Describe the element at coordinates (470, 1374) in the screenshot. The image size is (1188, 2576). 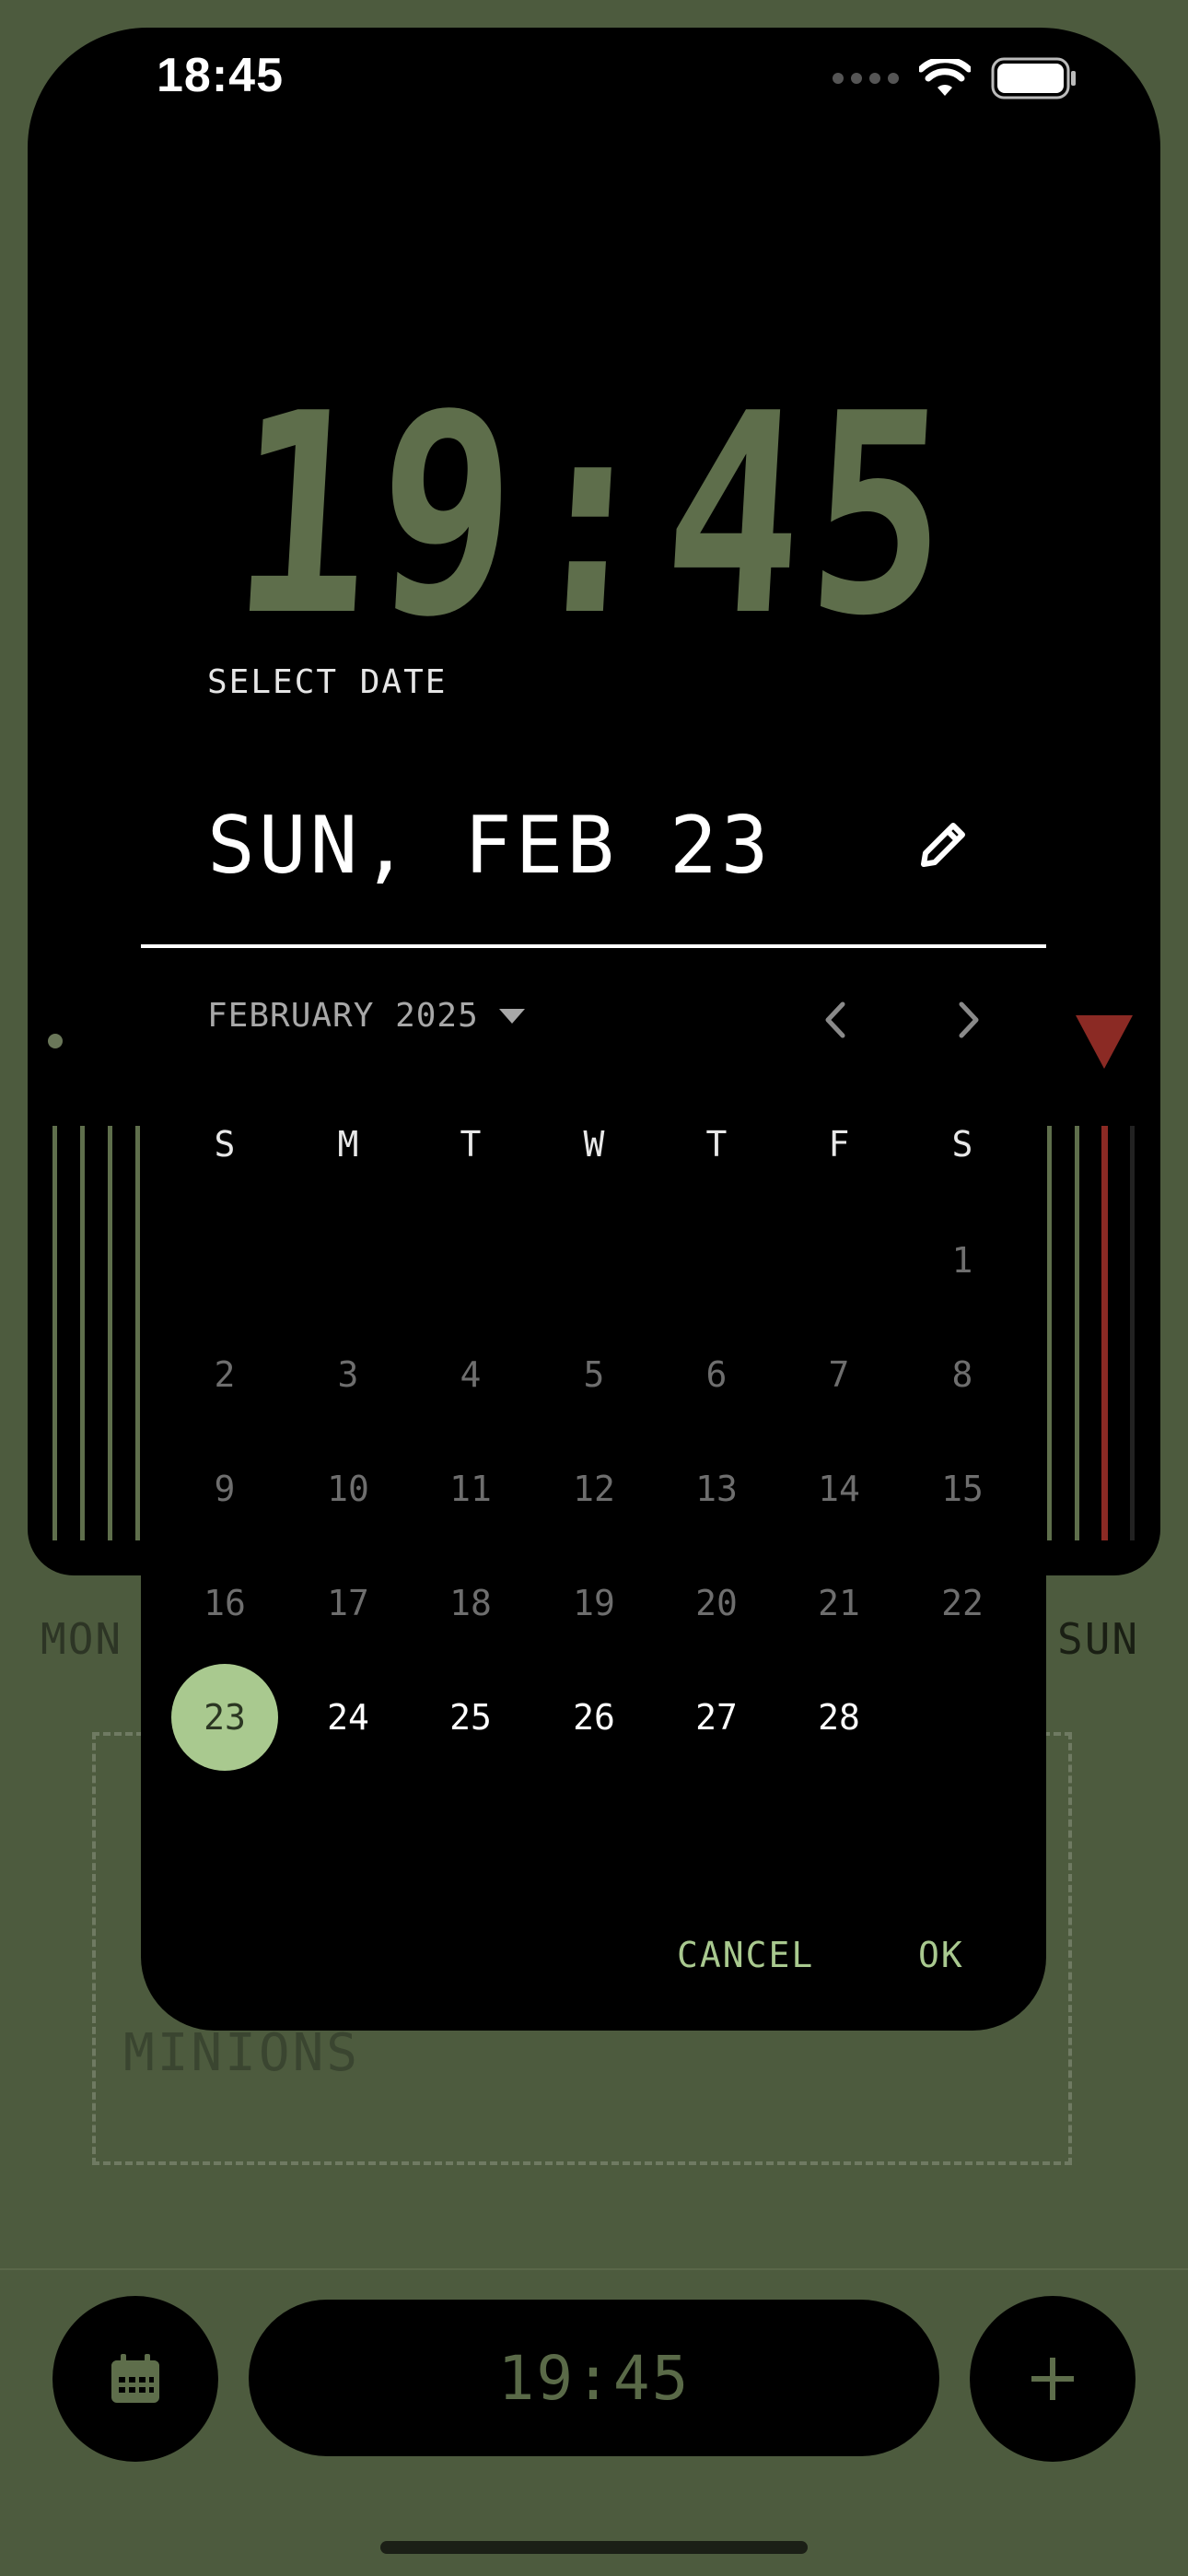
I see `calendar-day: 4` at that location.